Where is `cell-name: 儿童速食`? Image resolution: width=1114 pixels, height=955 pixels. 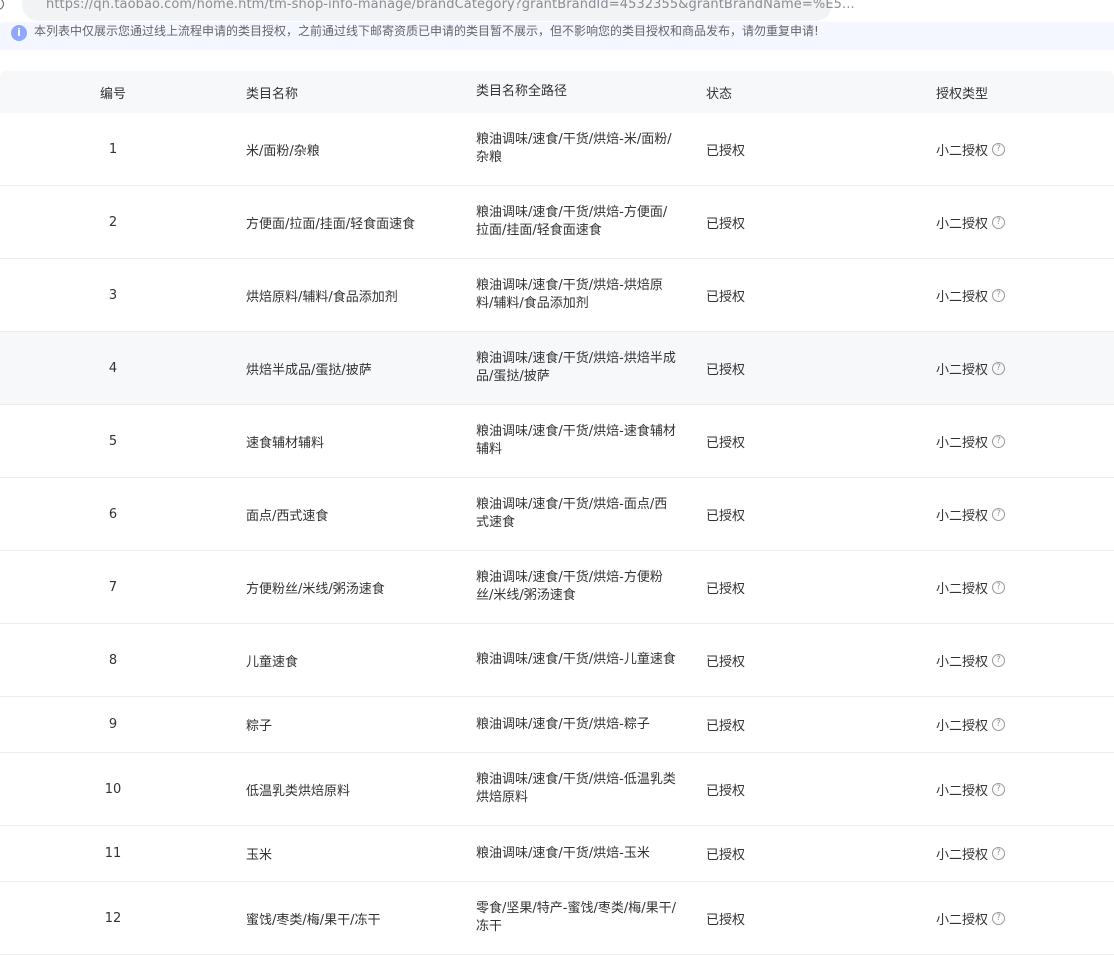
cell-name: 儿童速食 is located at coordinates (272, 662).